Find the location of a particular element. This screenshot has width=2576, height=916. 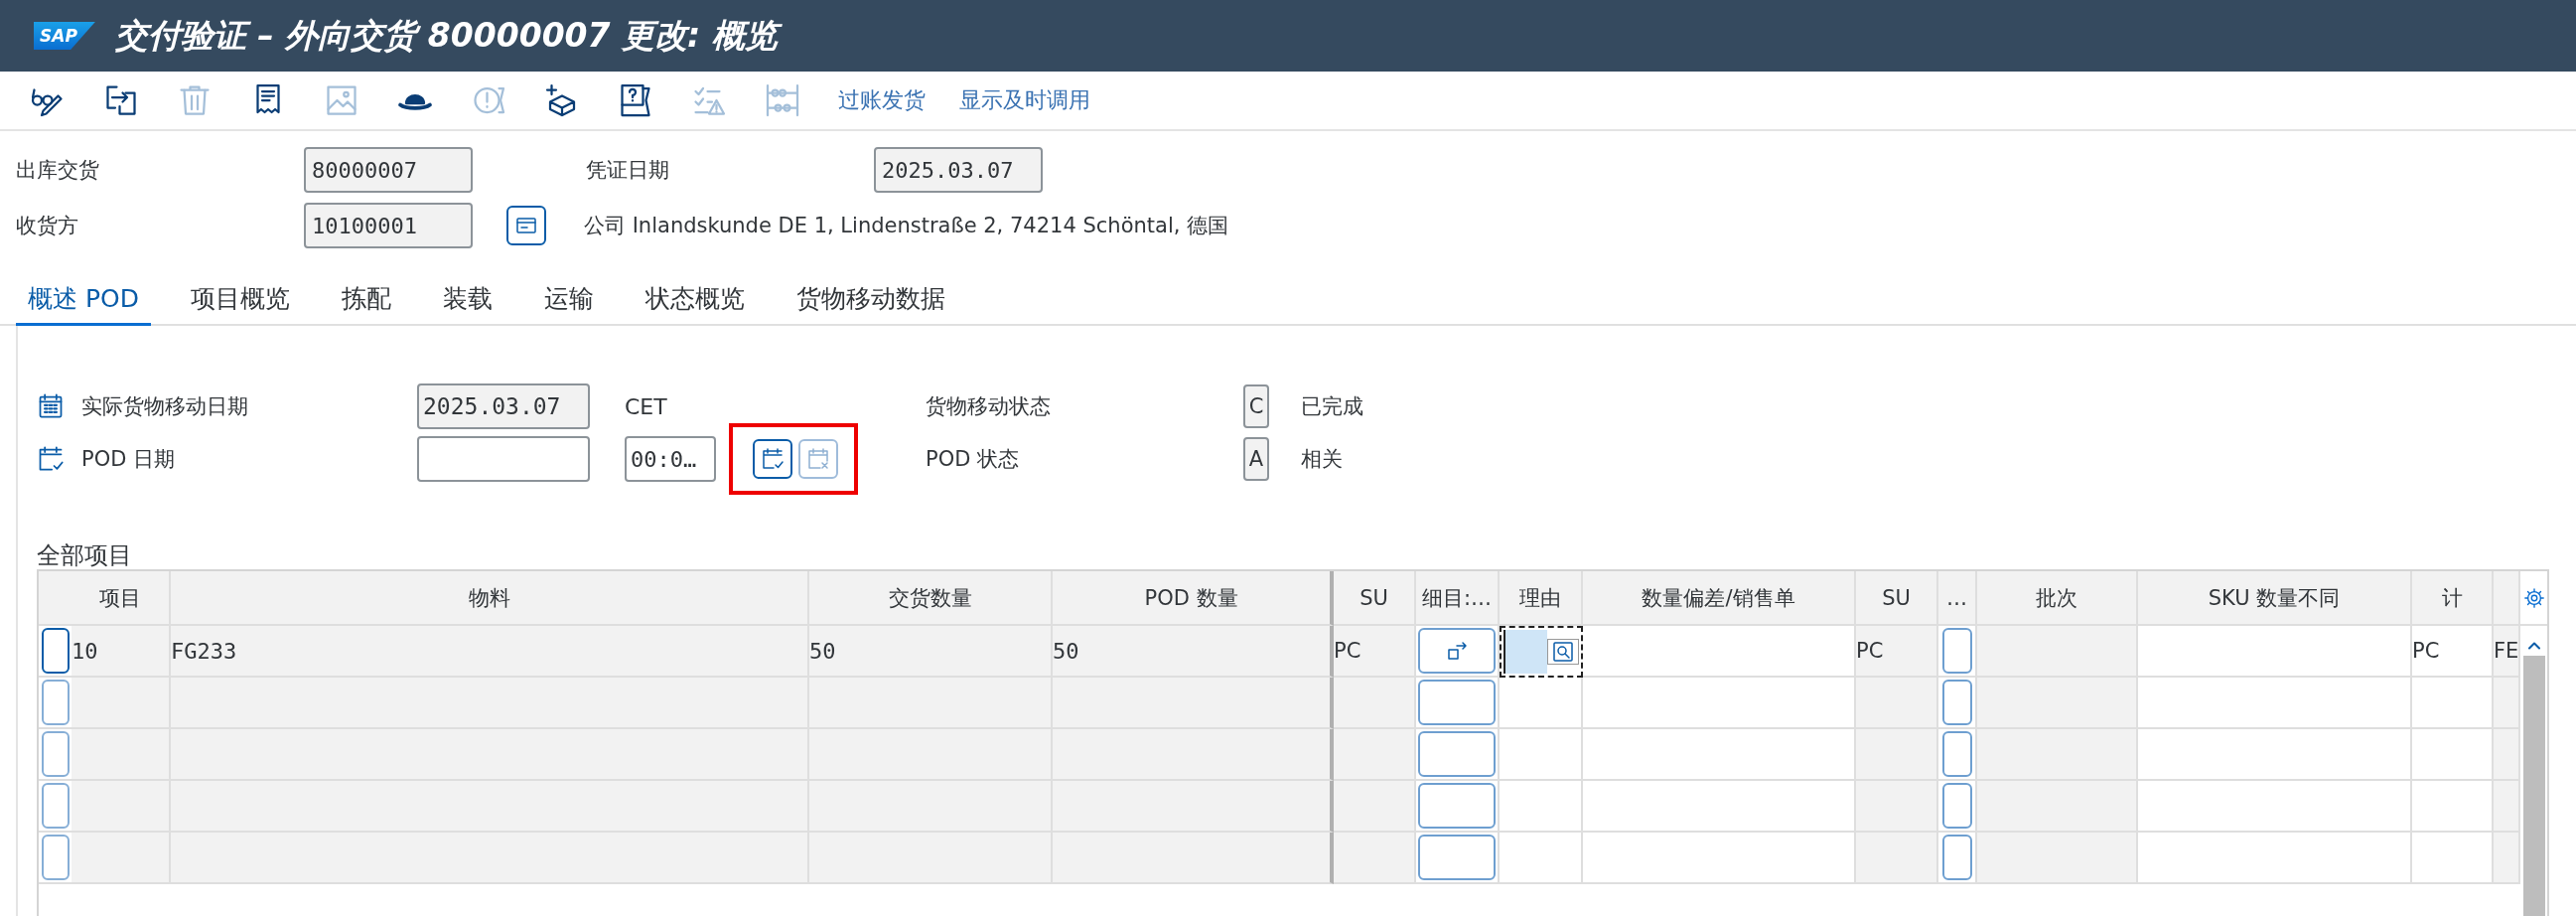

field-label: 收货方 is located at coordinates (48, 226).